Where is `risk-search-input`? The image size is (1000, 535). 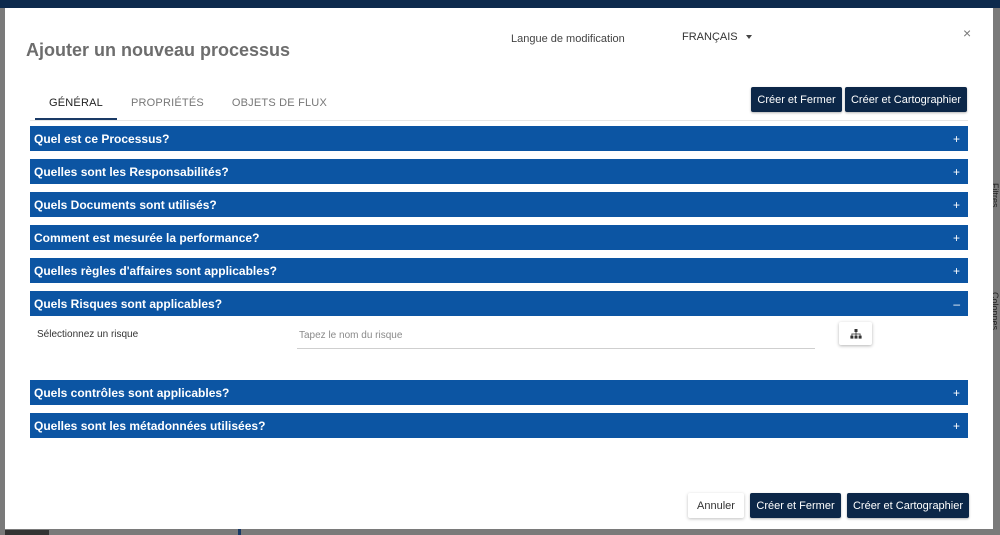 risk-search-input is located at coordinates (556, 336).